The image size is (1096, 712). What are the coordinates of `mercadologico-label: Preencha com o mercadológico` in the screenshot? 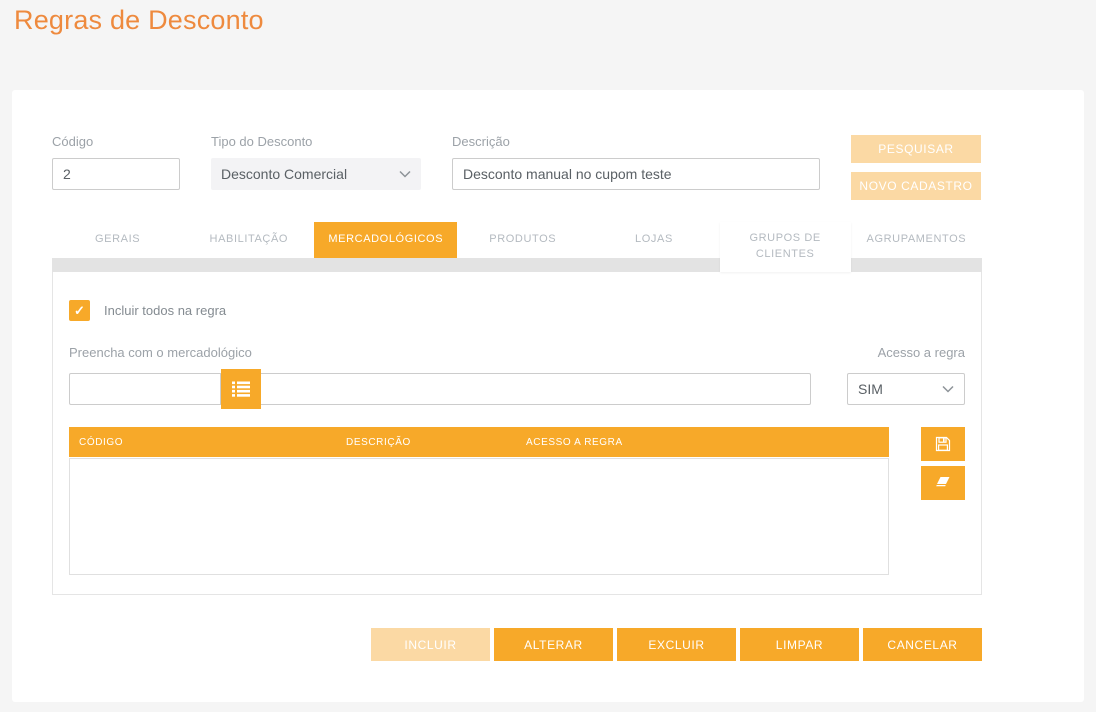 It's located at (160, 352).